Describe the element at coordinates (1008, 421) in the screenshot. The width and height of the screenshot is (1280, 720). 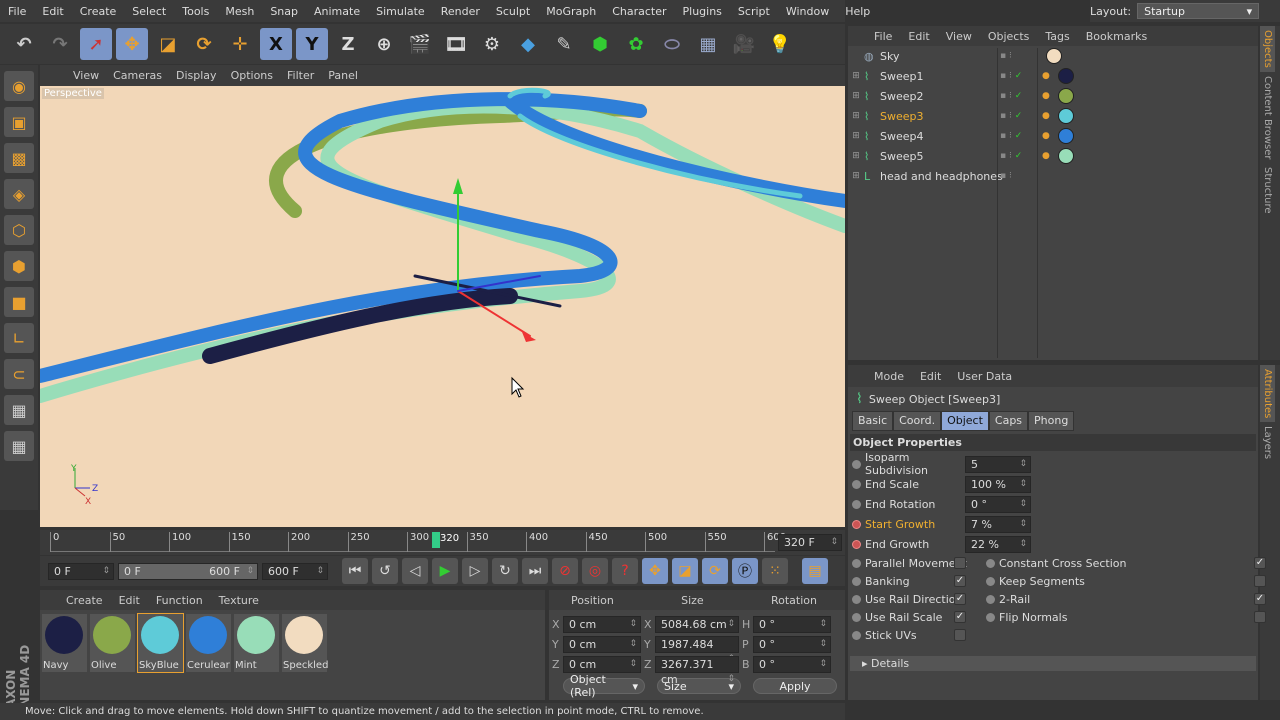
I see `tab-caps: Caps` at that location.